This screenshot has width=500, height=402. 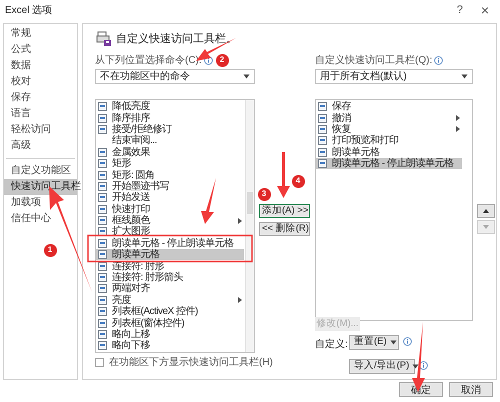 I want to click on command-item: 金属效果, so click(x=170, y=152).